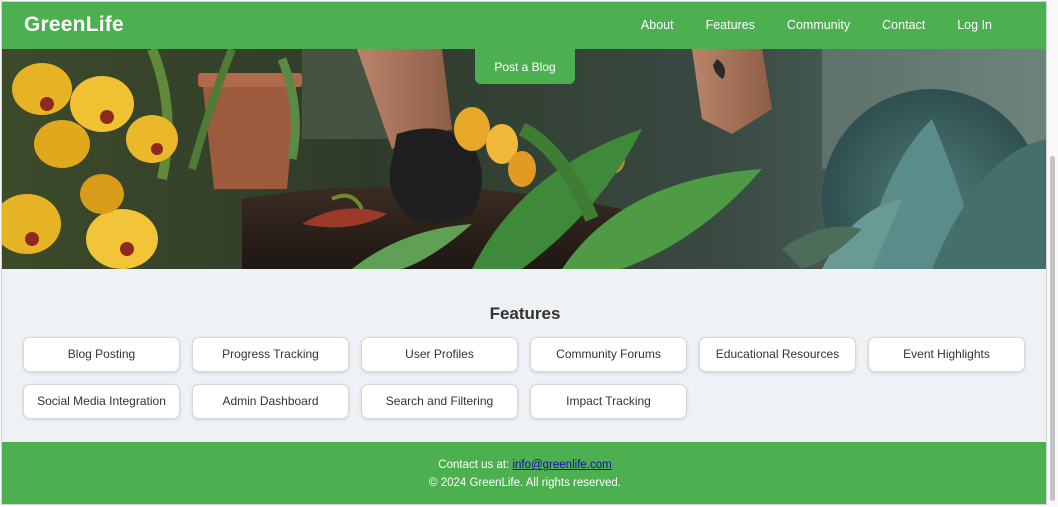 The height and width of the screenshot is (507, 1058). Describe the element at coordinates (474, 465) in the screenshot. I see `footer-contact-label: Contact us at:` at that location.